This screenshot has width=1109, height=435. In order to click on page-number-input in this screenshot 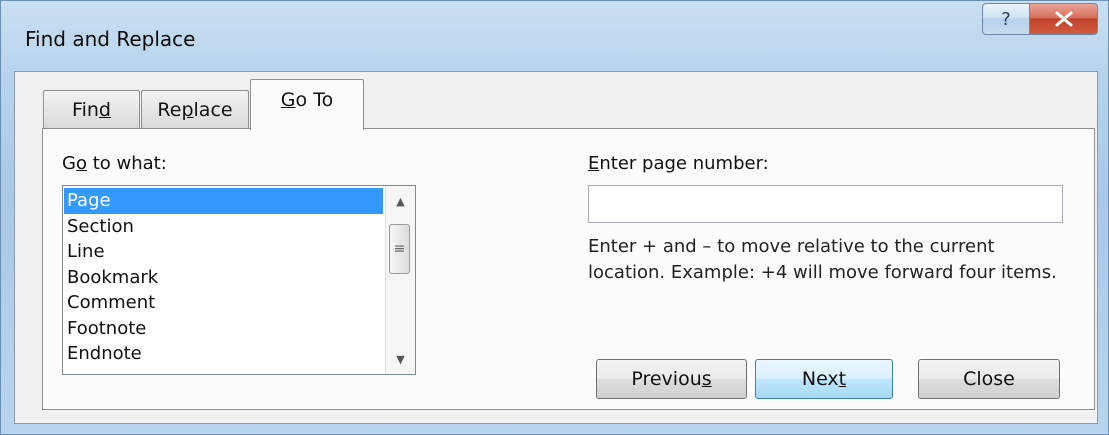, I will do `click(825, 204)`.